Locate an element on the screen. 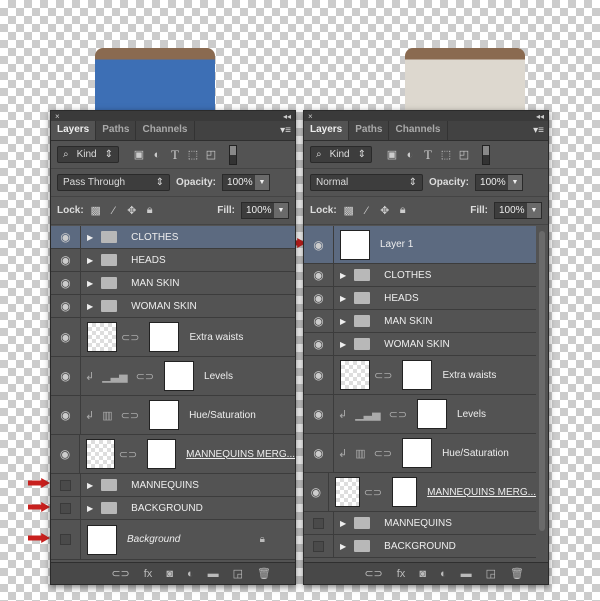  layer-row: ◉ ▶ MAN SKIN is located at coordinates (173, 283).